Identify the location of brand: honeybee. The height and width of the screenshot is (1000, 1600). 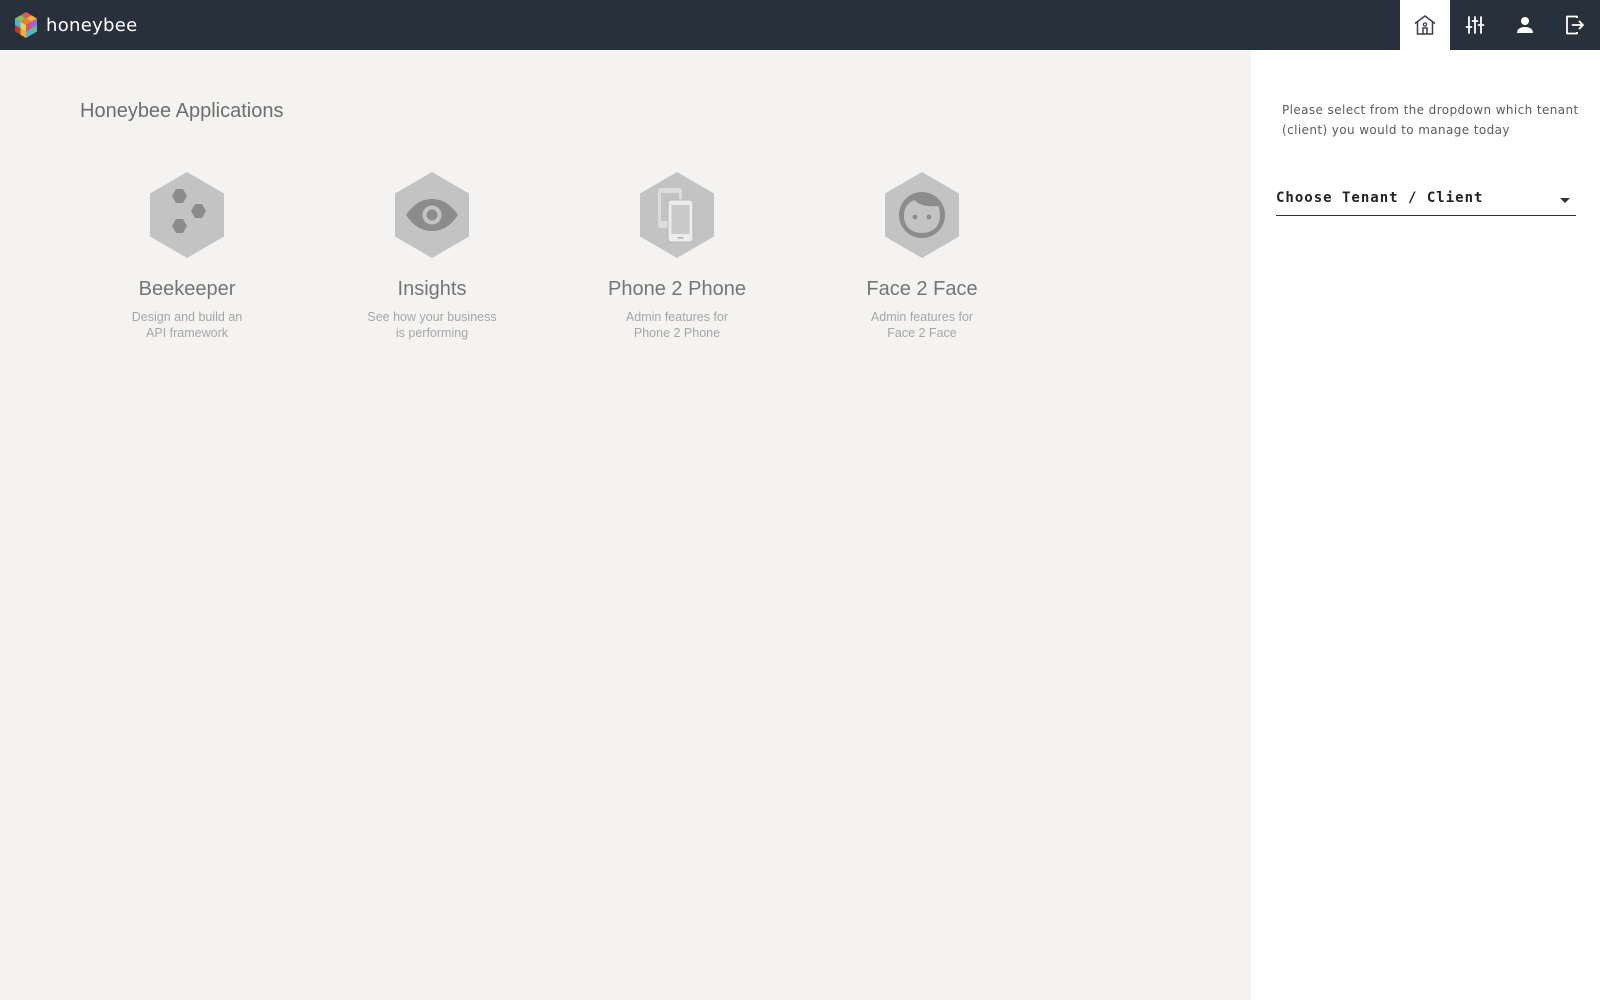
(69, 25).